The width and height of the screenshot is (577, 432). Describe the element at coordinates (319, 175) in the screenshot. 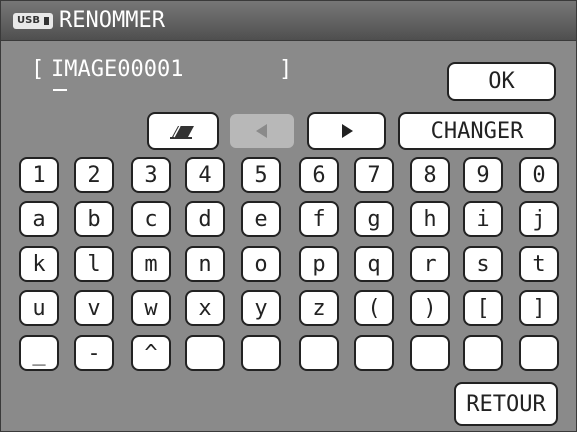

I see `key-6: 6` at that location.